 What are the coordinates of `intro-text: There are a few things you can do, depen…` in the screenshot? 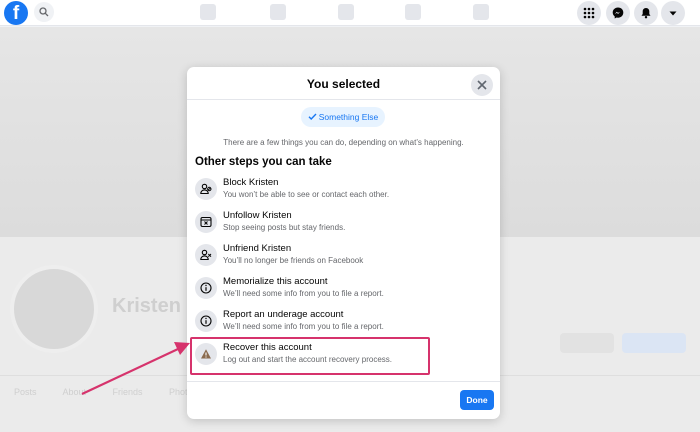 It's located at (343, 142).